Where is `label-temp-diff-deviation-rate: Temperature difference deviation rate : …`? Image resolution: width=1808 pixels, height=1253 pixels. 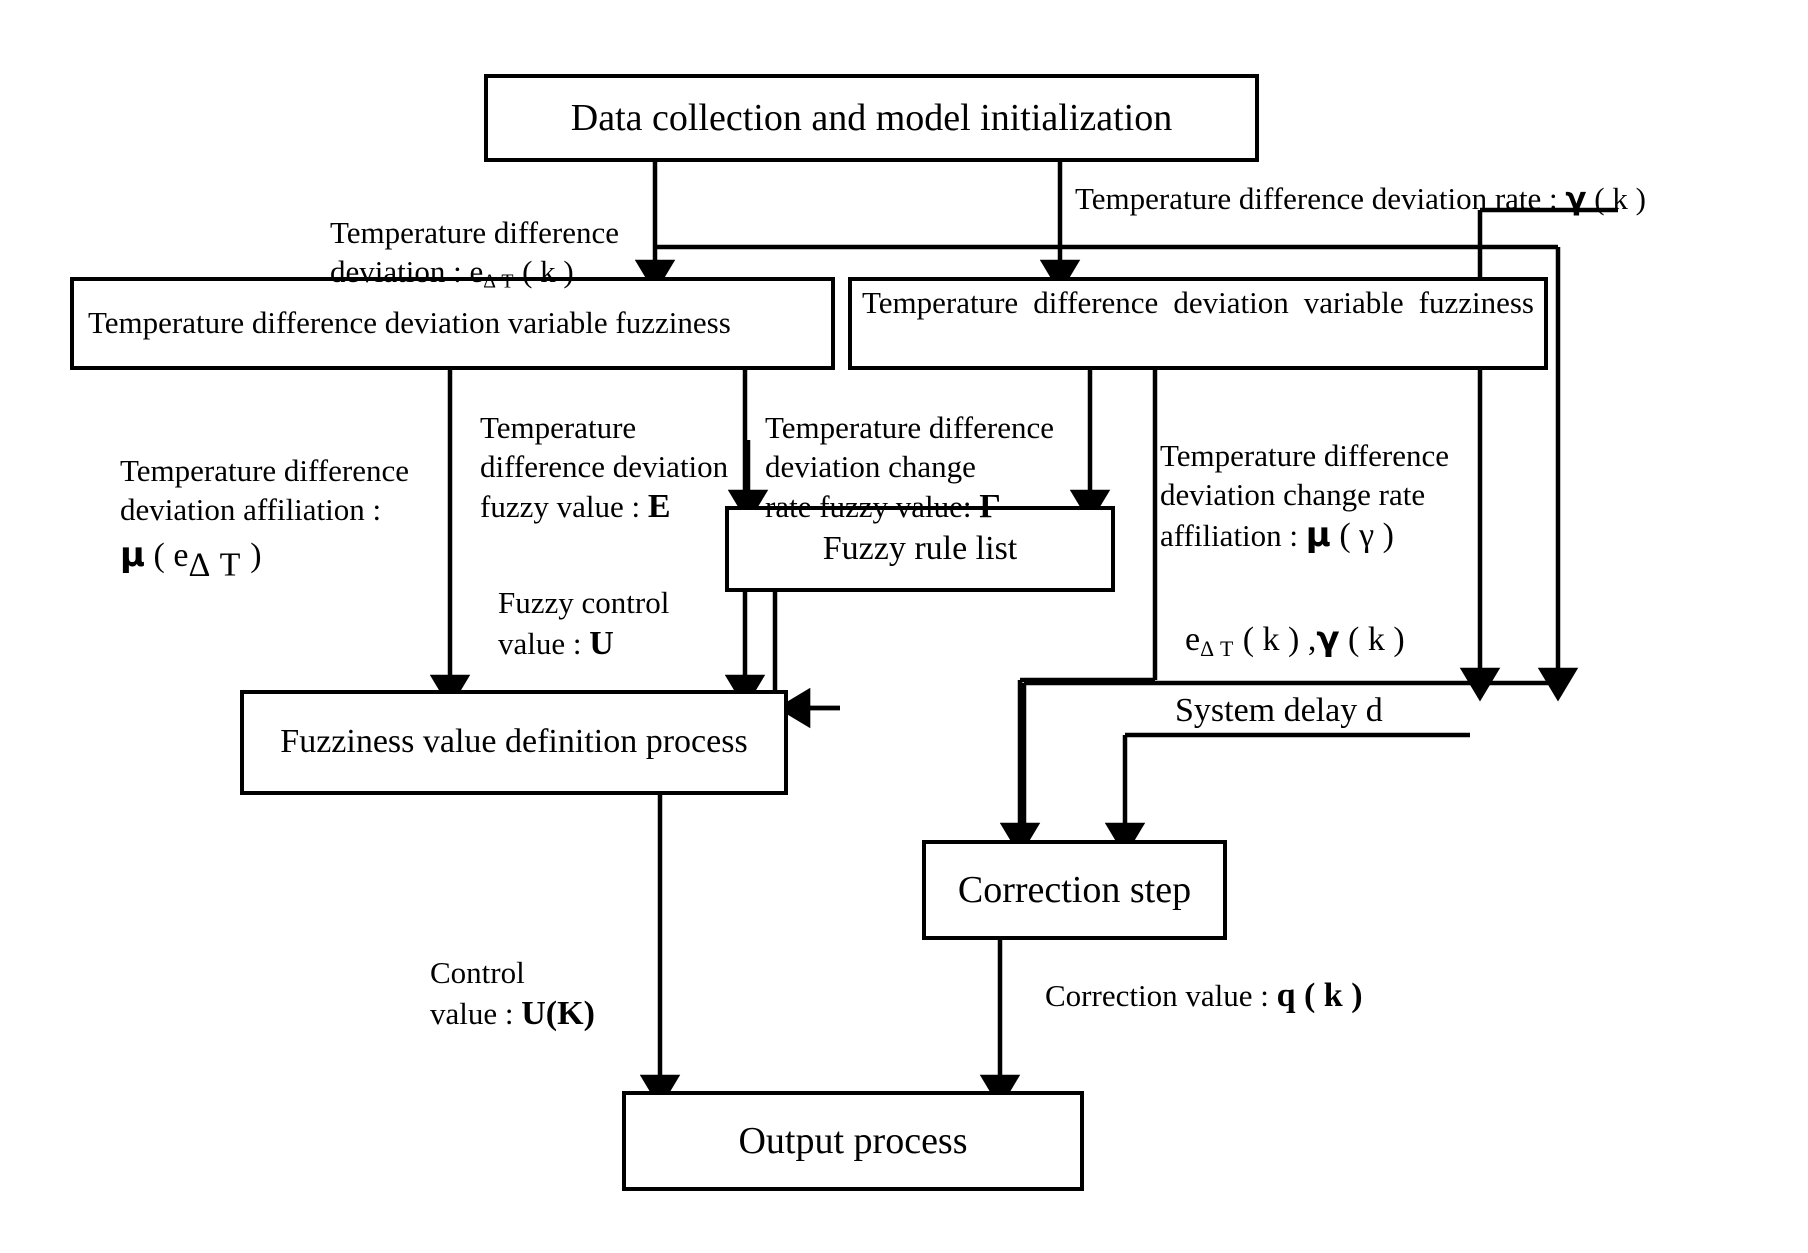 label-temp-diff-deviation-rate: Temperature difference deviation rate : … is located at coordinates (1441, 199).